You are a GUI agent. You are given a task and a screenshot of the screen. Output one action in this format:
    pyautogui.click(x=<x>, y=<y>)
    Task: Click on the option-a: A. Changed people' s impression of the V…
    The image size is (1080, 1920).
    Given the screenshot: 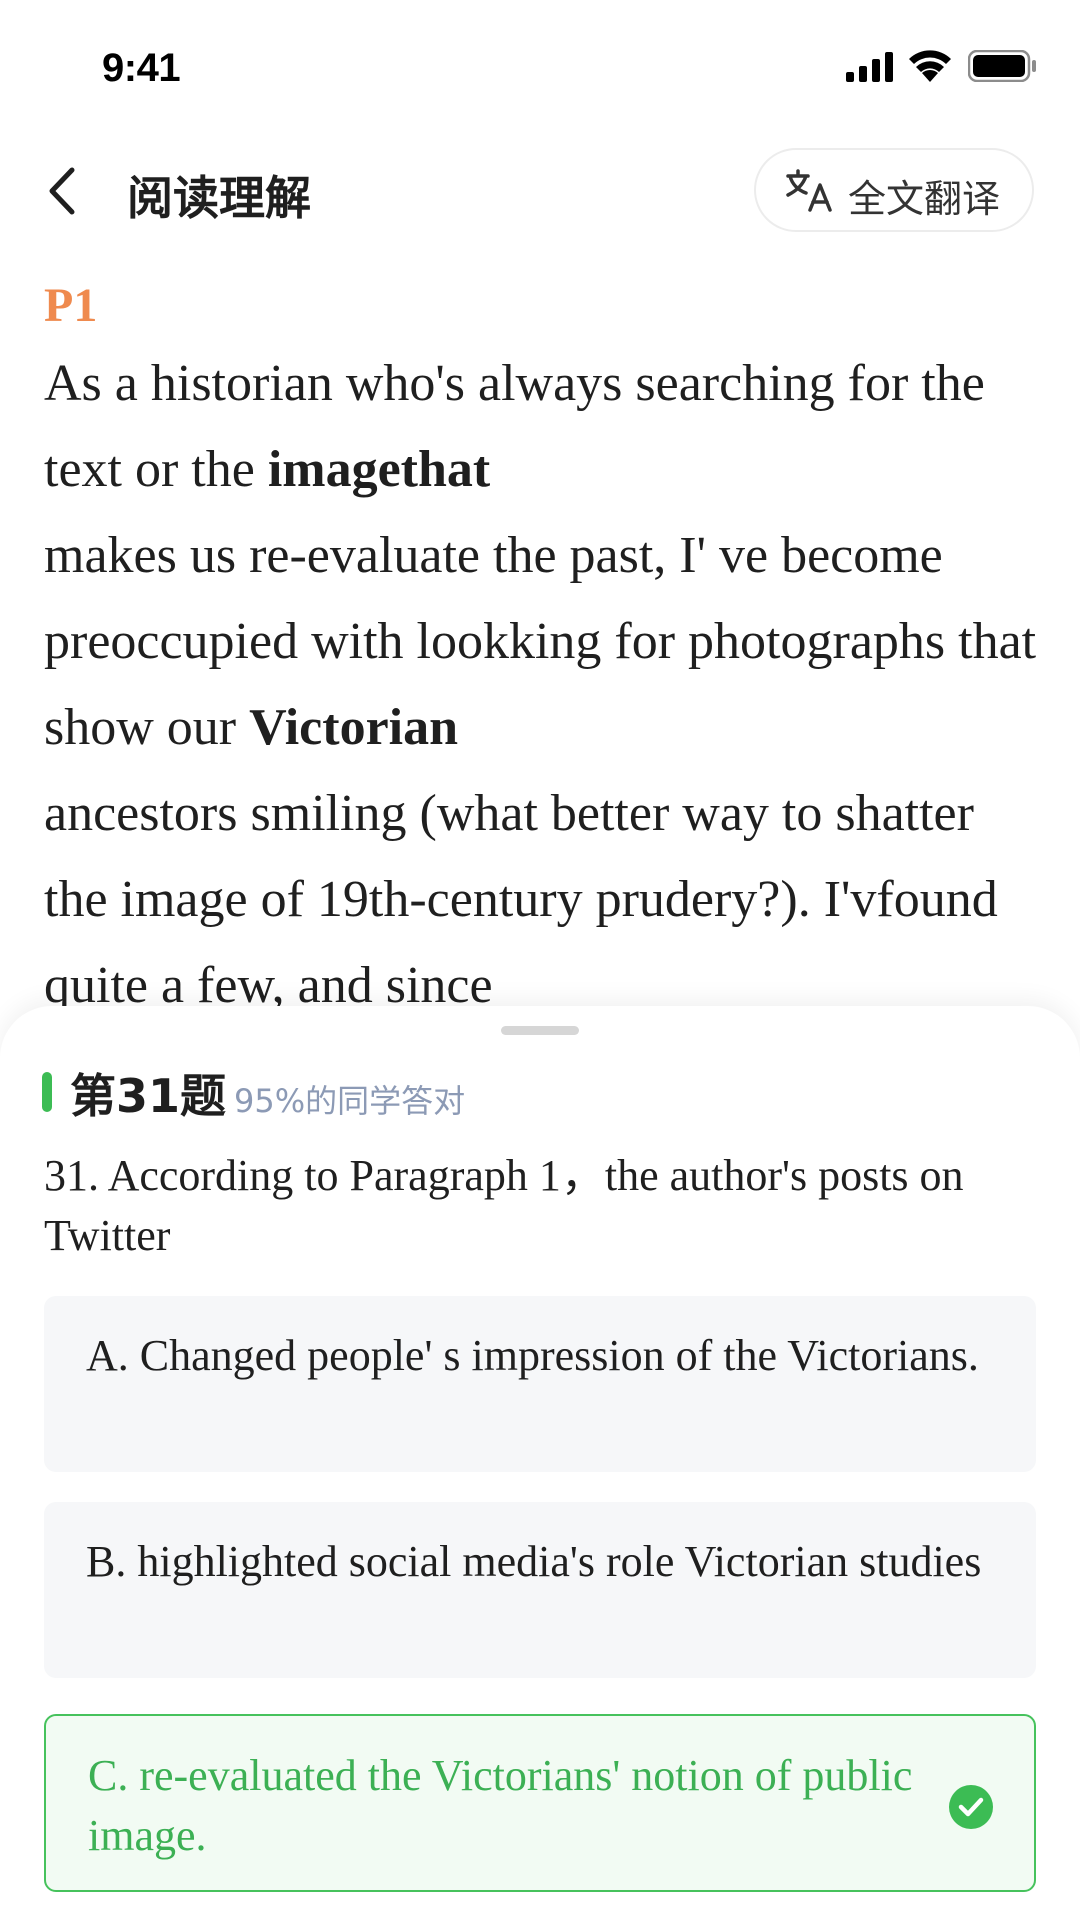 What is the action you would take?
    pyautogui.click(x=540, y=1384)
    